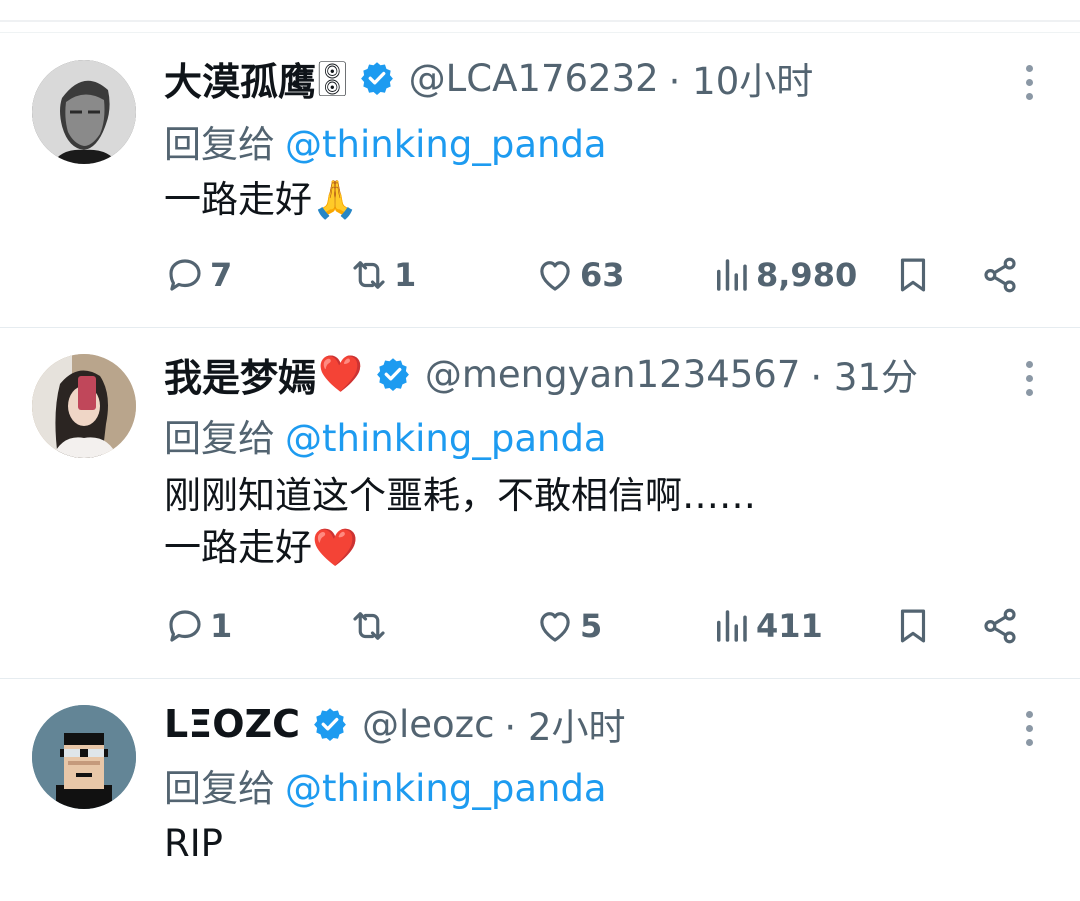 Image resolution: width=1080 pixels, height=901 pixels. I want to click on selfie-photo-icon, so click(84, 406).